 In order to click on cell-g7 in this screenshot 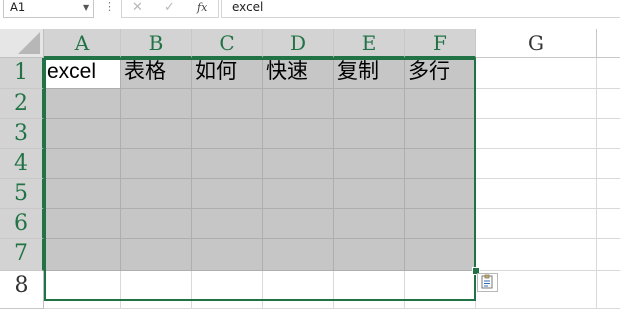, I will do `click(536, 255)`.